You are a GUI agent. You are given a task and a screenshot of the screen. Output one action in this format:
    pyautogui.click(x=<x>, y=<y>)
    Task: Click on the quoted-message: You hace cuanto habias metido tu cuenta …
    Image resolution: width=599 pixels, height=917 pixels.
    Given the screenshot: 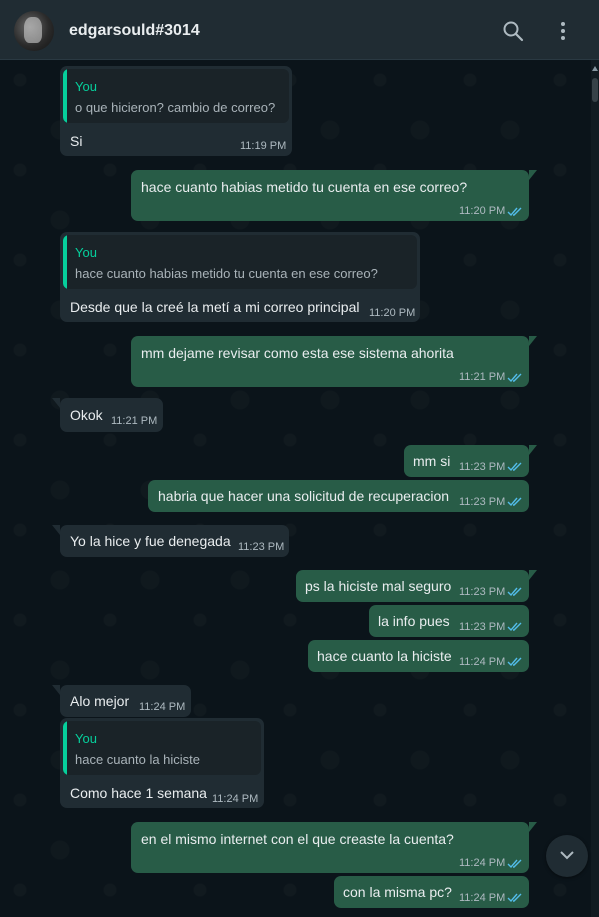 What is the action you would take?
    pyautogui.click(x=240, y=262)
    